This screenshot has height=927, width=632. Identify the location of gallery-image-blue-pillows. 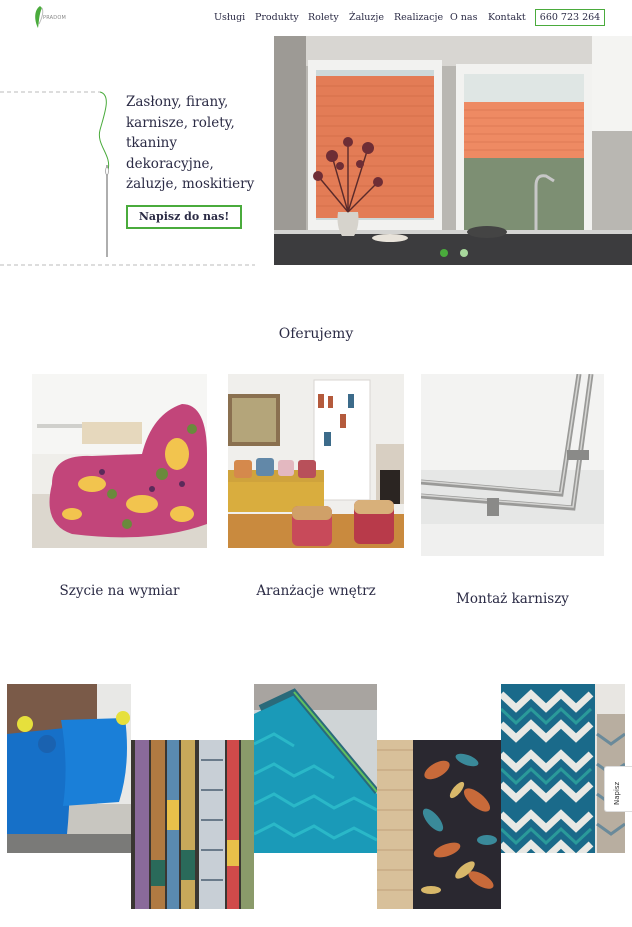
(69, 768).